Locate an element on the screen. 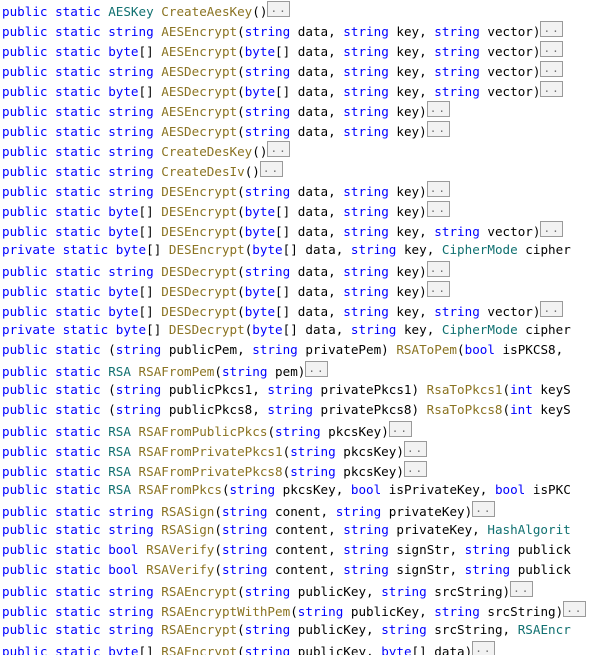  code-token: srcString, is located at coordinates (472, 629).